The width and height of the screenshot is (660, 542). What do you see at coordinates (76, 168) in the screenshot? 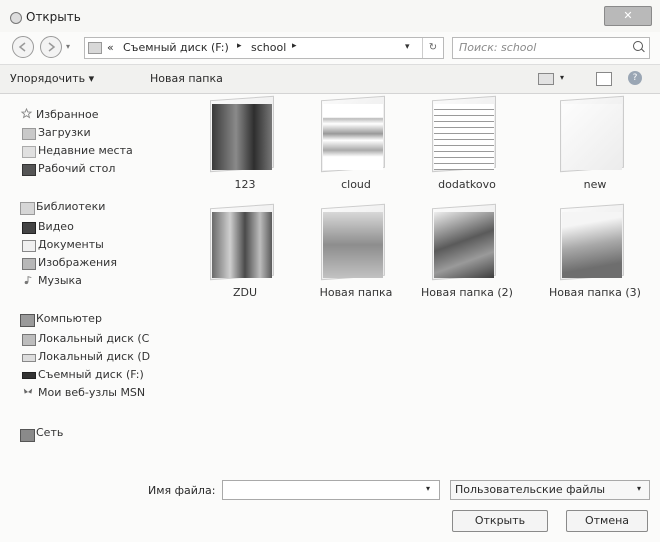
I see `sidebar-item-desktop: Рабочий стол` at bounding box center [76, 168].